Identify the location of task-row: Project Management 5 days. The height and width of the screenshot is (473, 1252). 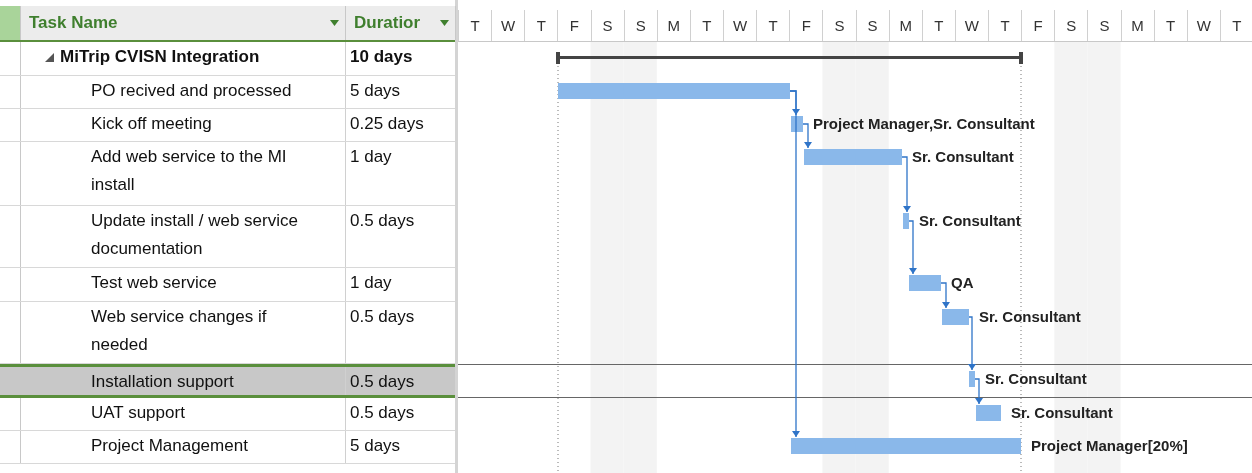
(227, 447).